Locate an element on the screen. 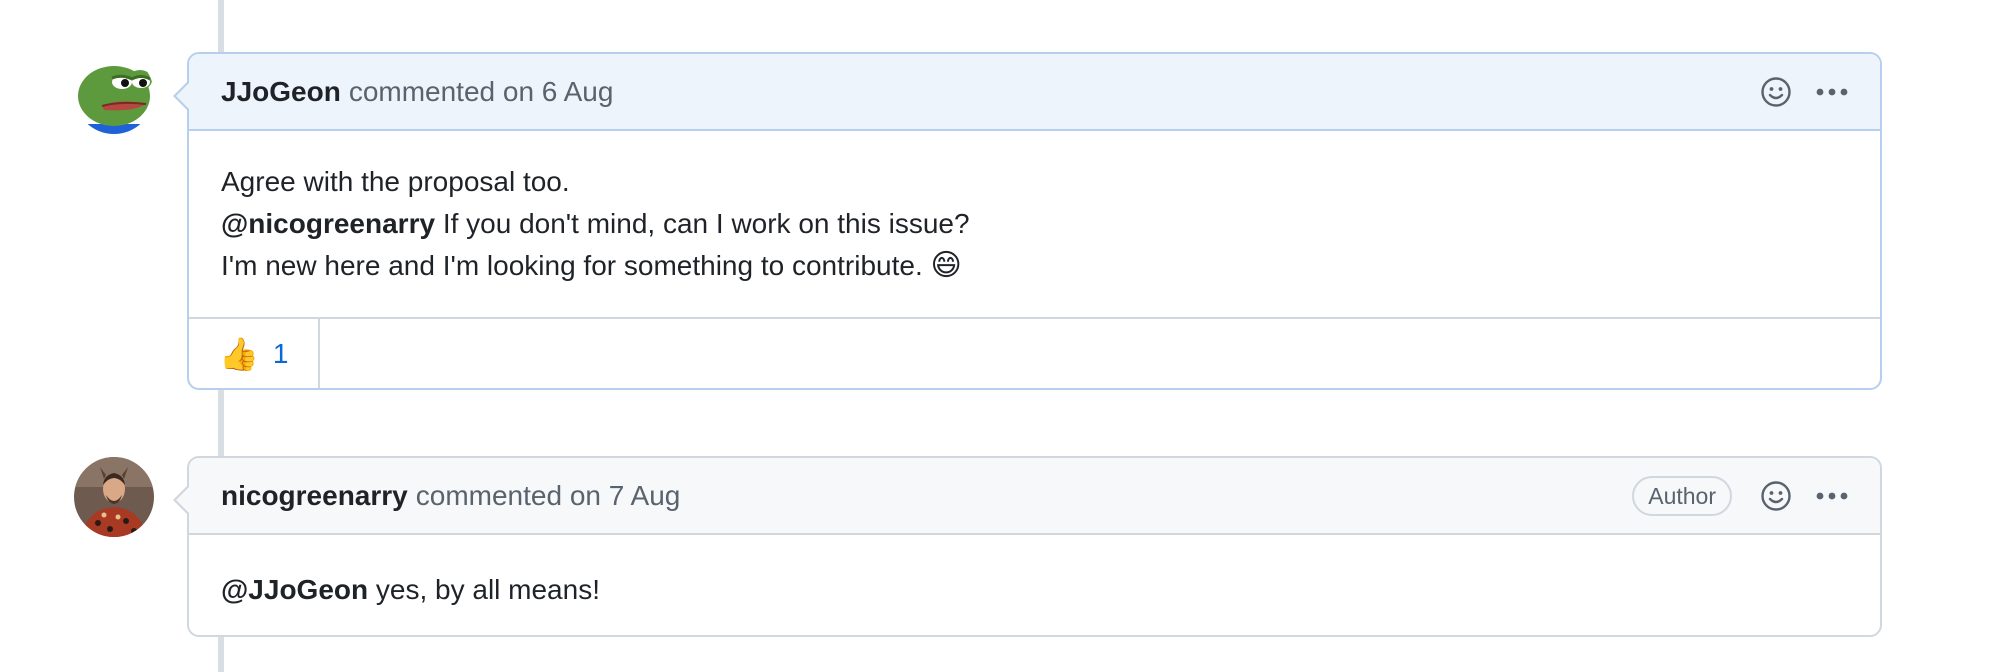 The width and height of the screenshot is (1994, 672). comment-line: @JJoGeon yes, by all means! is located at coordinates (1034, 590).